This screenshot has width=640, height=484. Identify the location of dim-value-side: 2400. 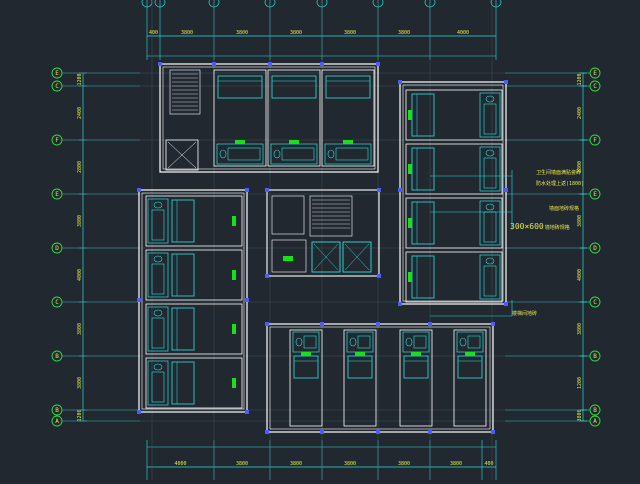
(80, 113).